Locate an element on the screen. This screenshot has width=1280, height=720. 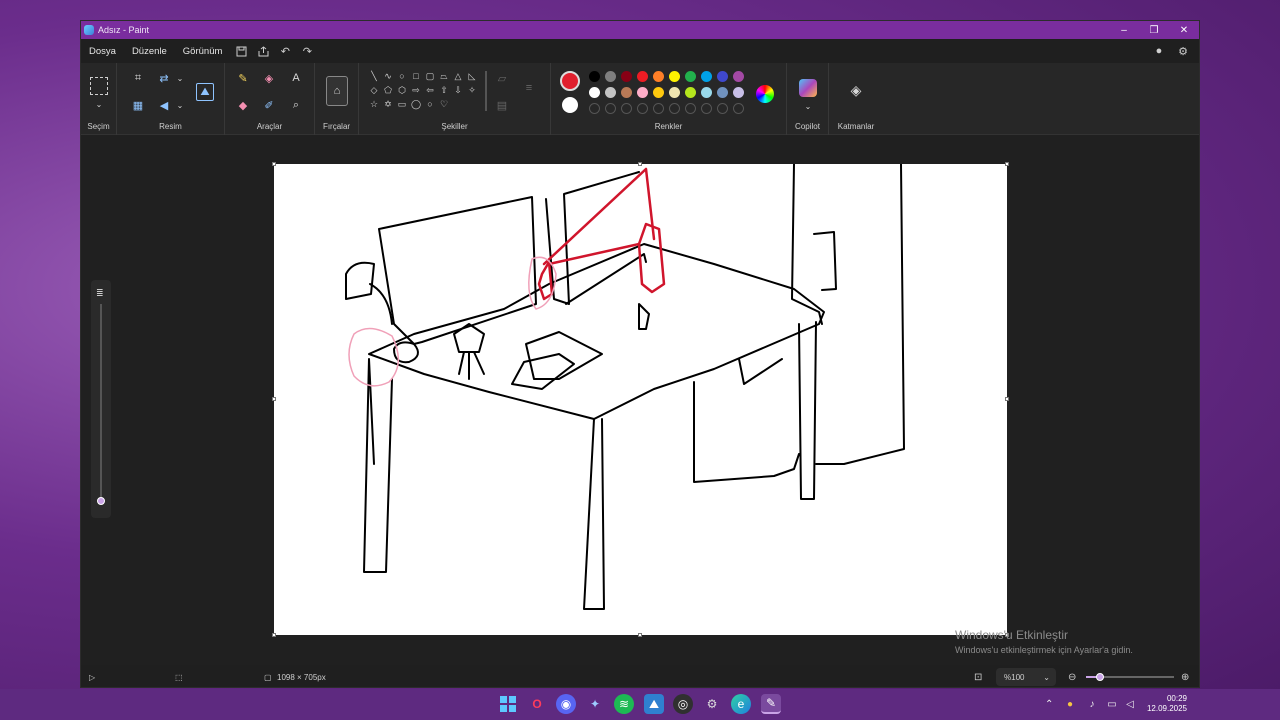
curve-shape-icon: ∿ is located at coordinates (388, 76).